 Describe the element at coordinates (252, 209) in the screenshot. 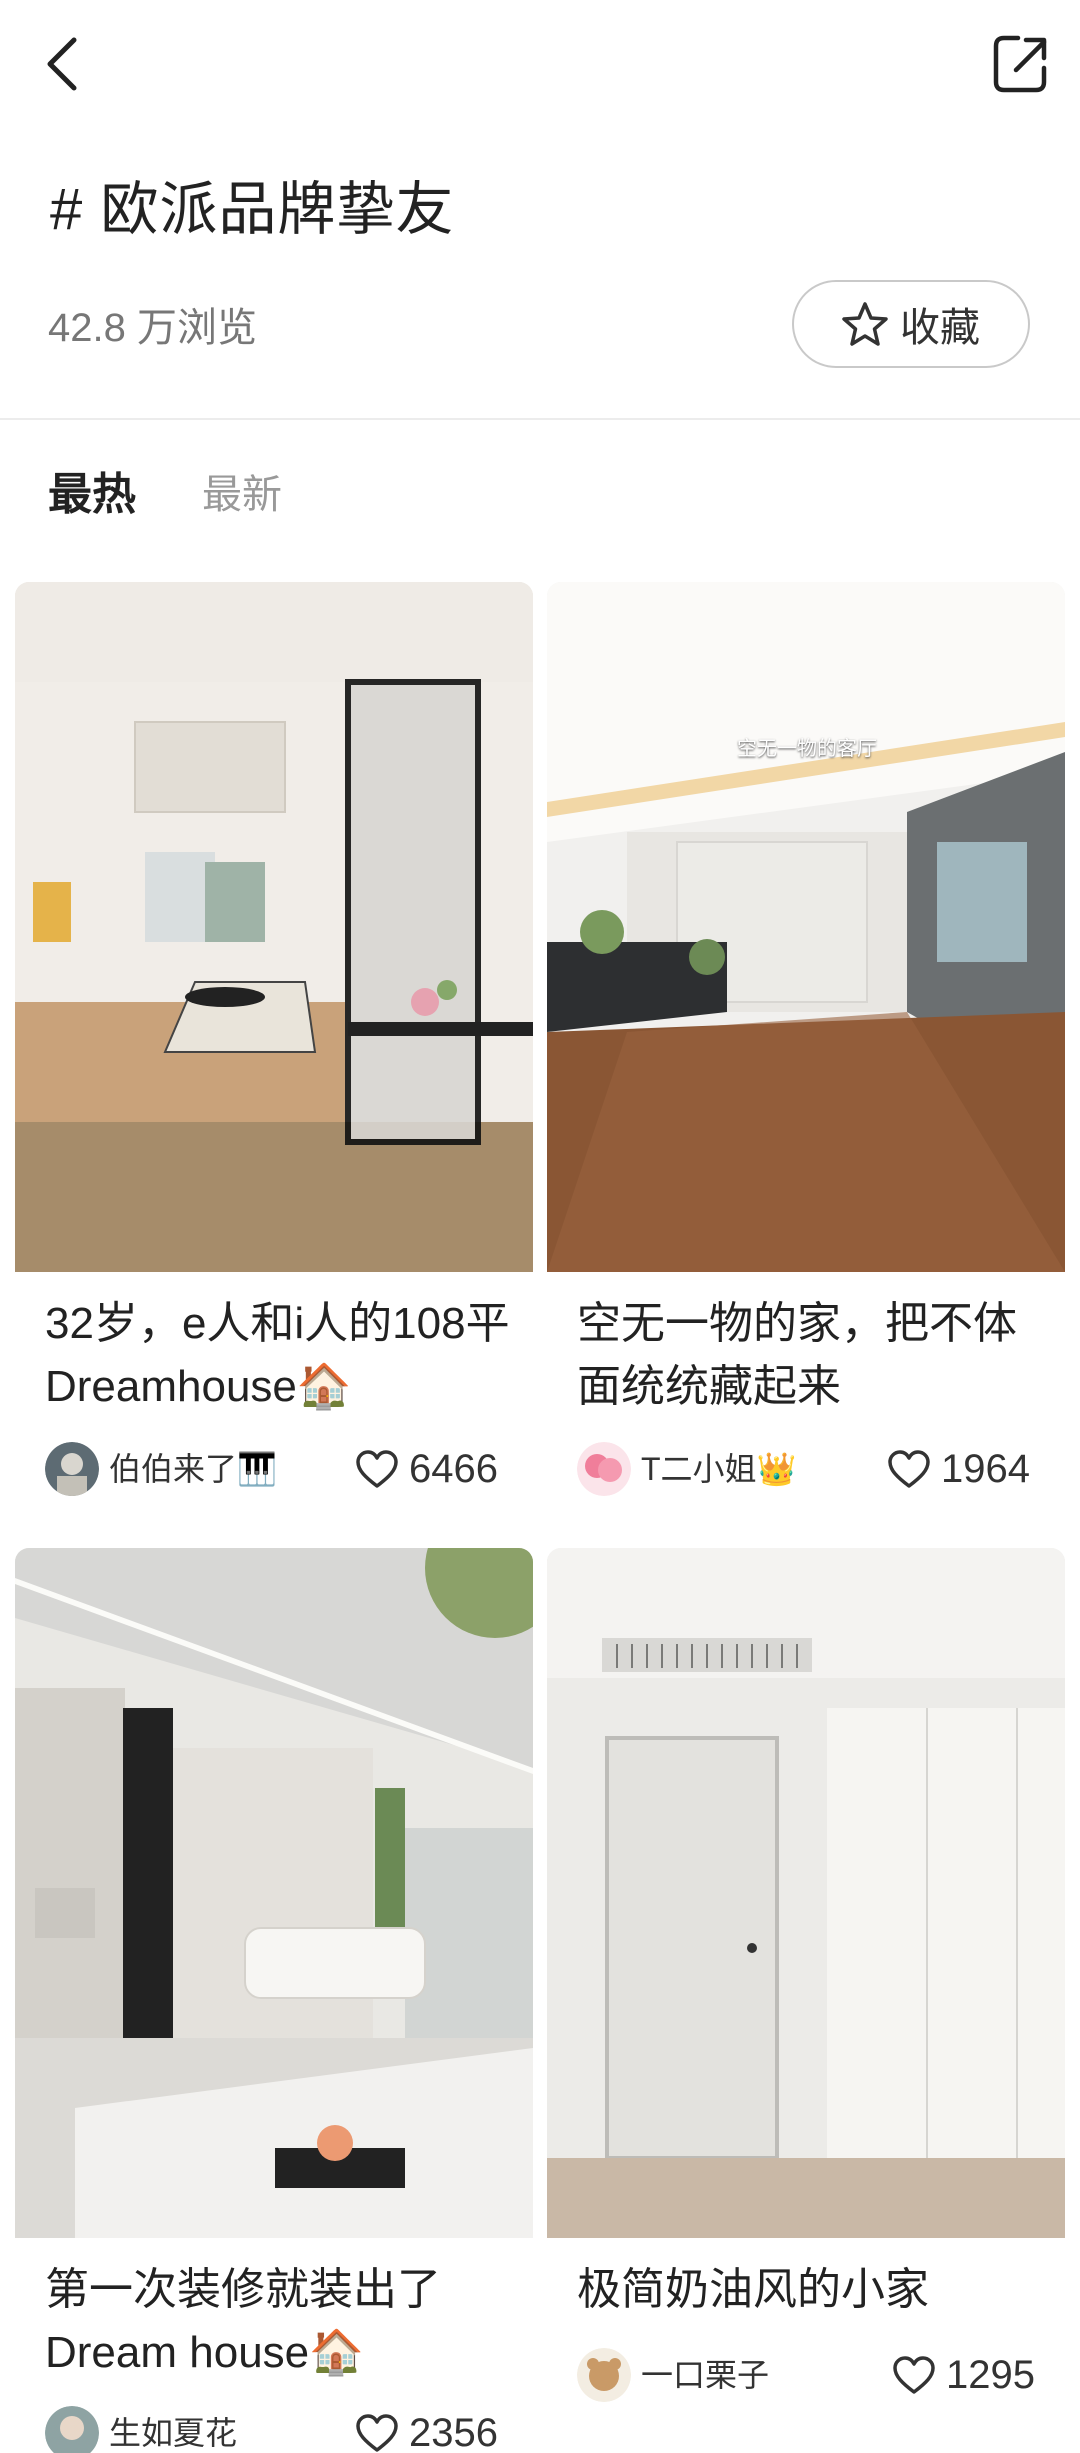

I see `topic-title: # 欧派品牌挚友` at that location.